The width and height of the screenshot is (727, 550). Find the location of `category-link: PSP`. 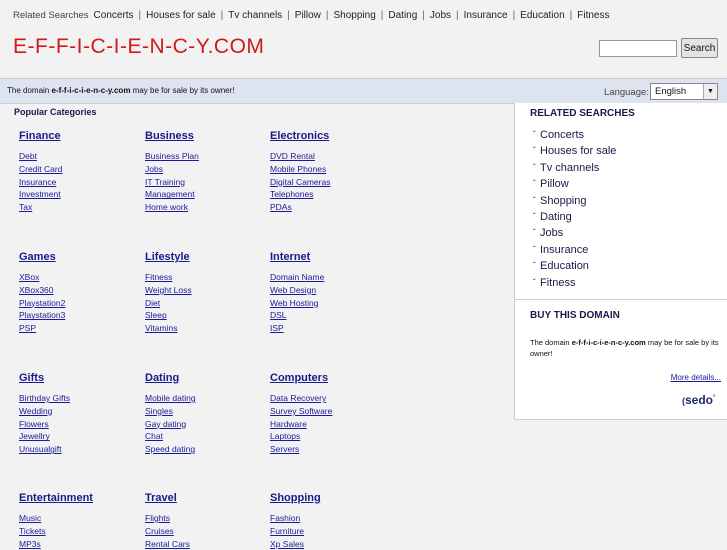

category-link: PSP is located at coordinates (79, 328).